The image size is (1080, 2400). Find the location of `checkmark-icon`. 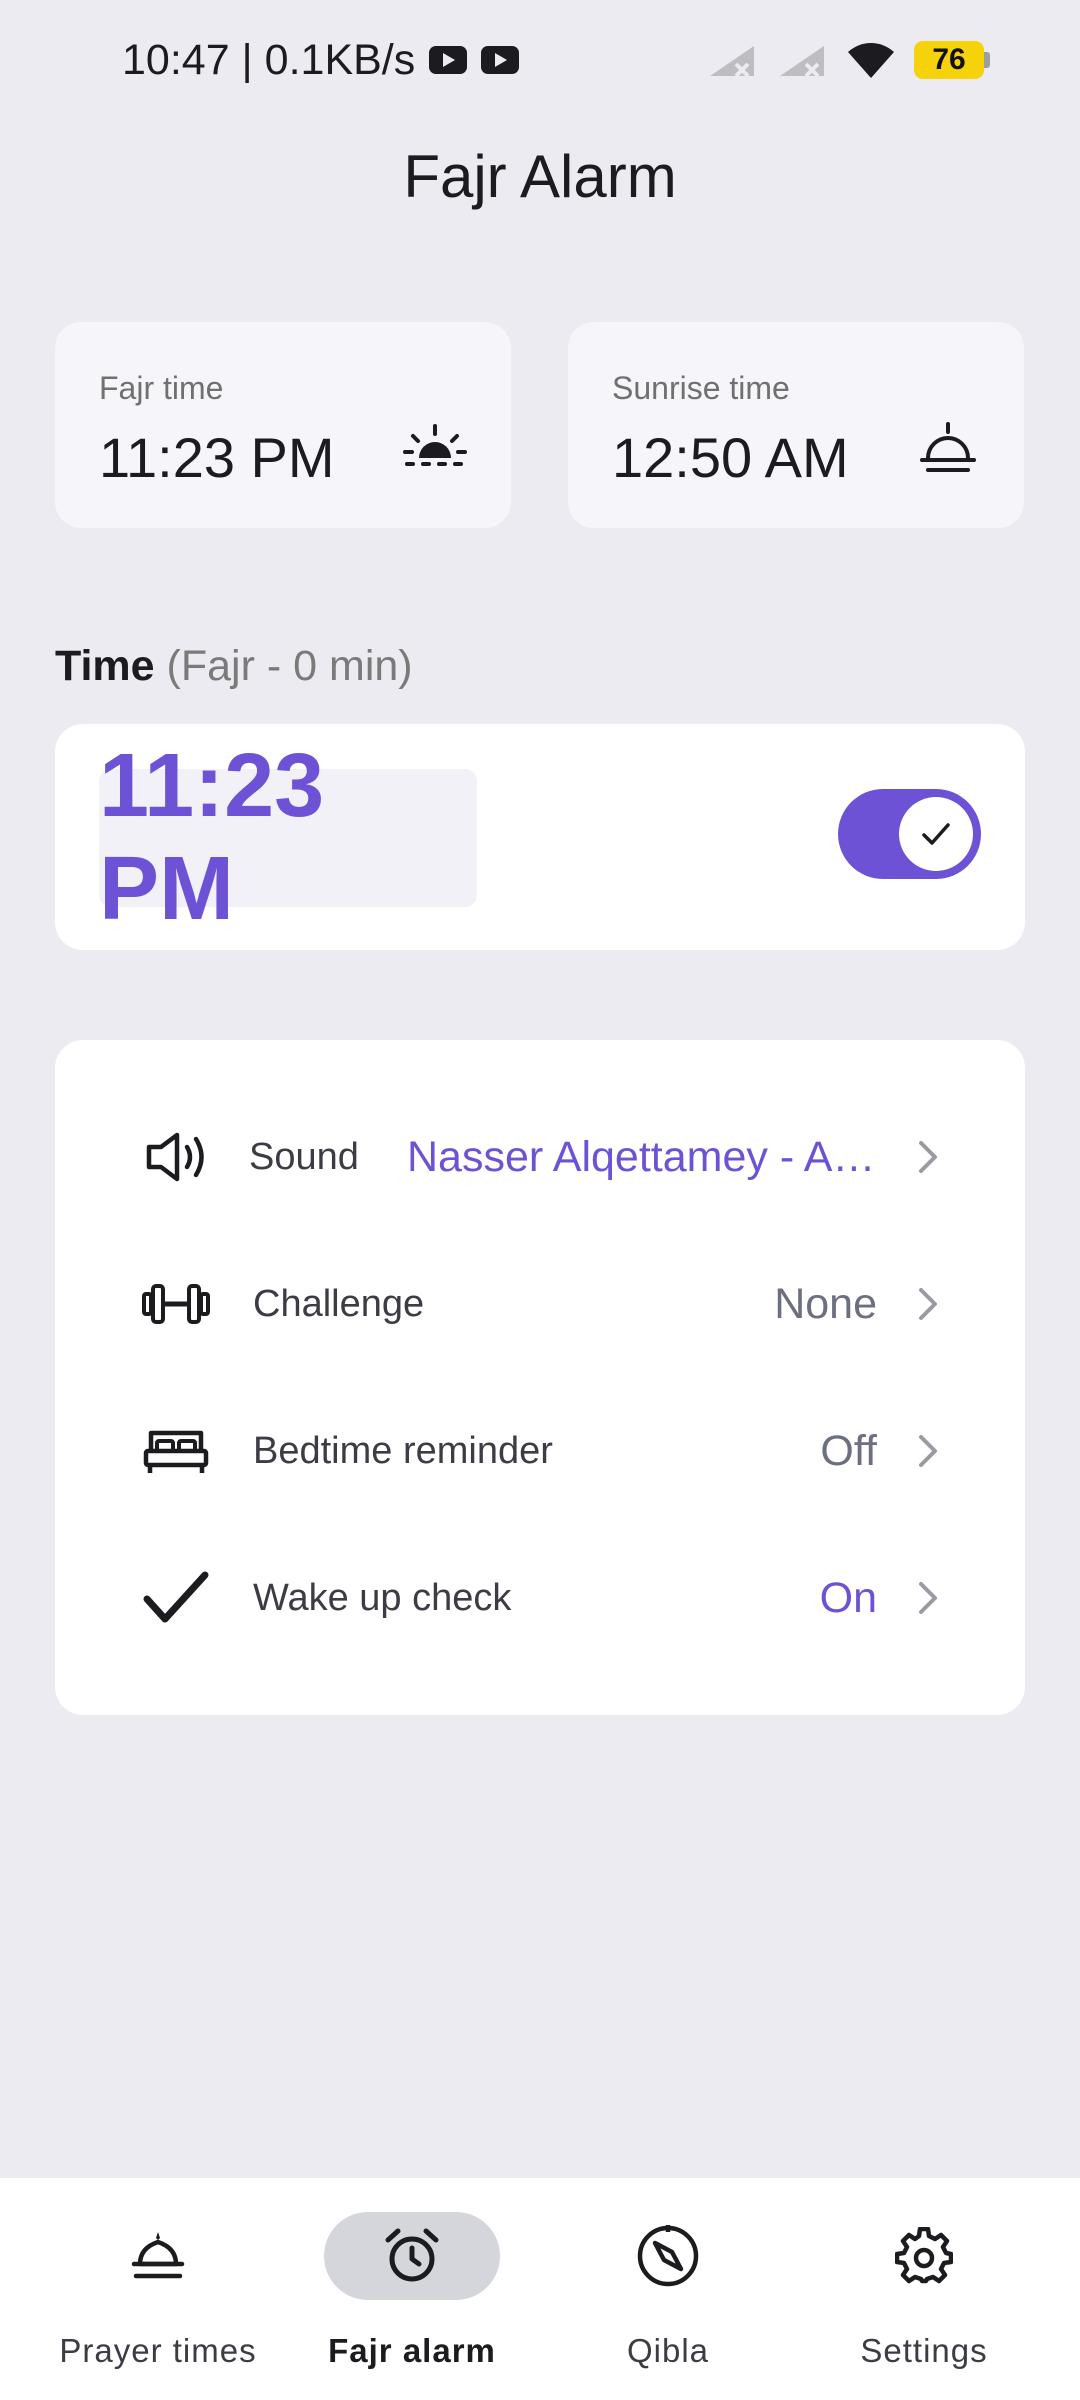

checkmark-icon is located at coordinates (176, 1598).